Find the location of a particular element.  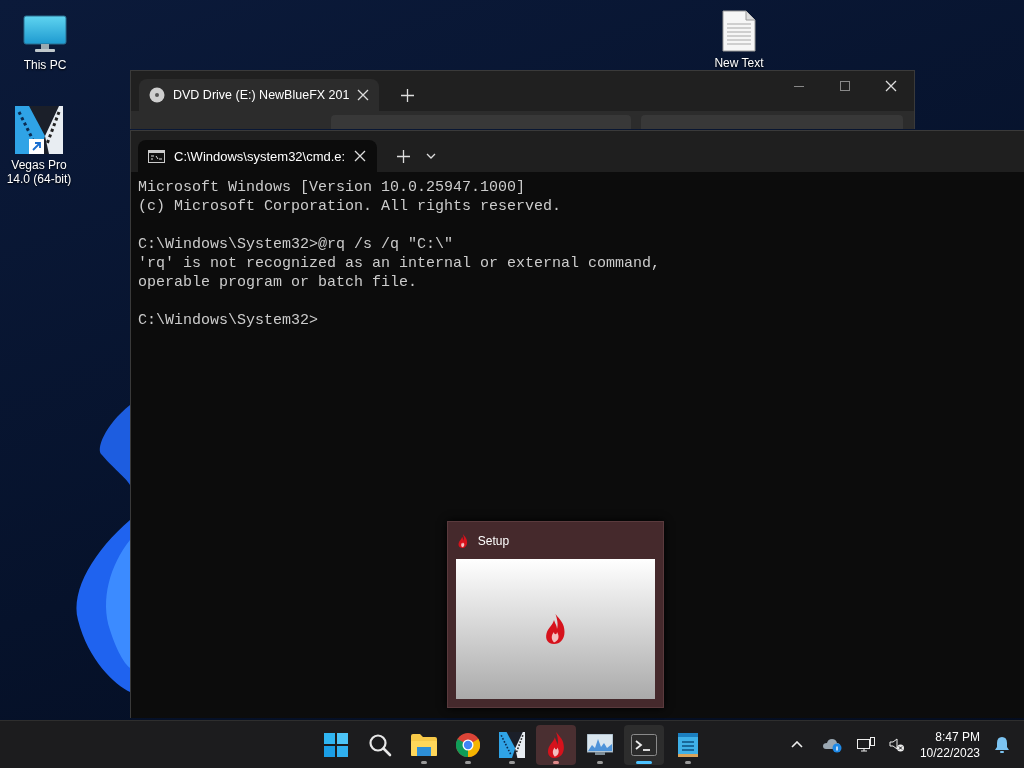

desktop-icon: Vegas Pro 14.0 (64-bit) is located at coordinates (39, 145).